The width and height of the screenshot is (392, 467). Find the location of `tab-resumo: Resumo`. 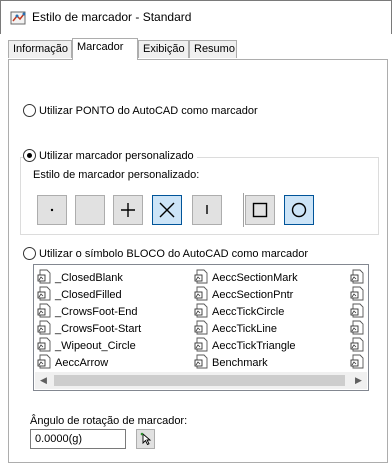

tab-resumo: Resumo is located at coordinates (213, 49).